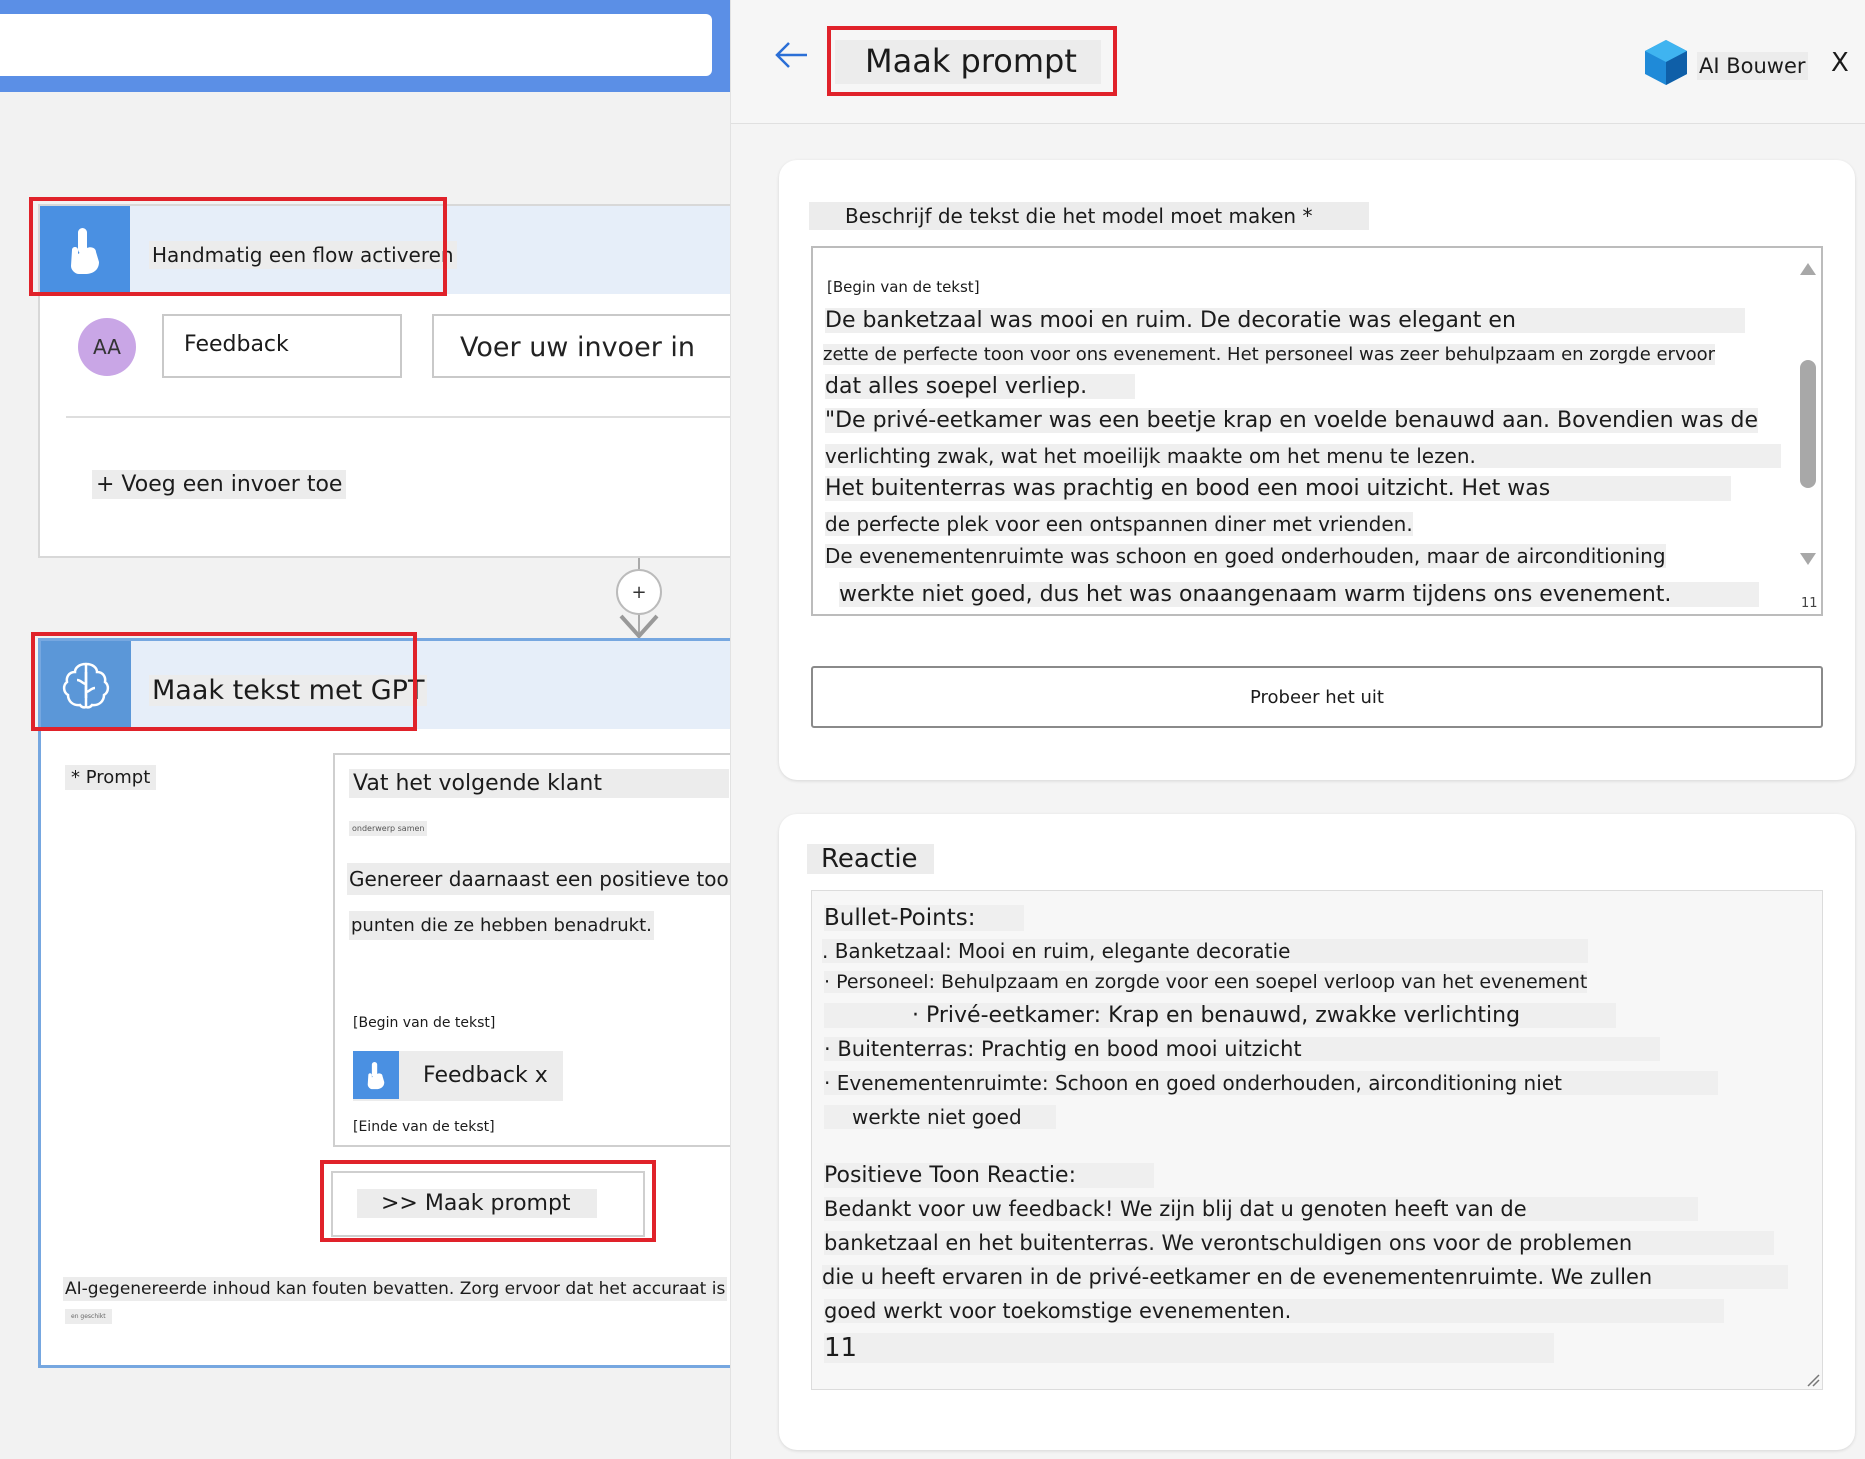  What do you see at coordinates (485, 1075) in the screenshot?
I see `token-label: Feedback x` at bounding box center [485, 1075].